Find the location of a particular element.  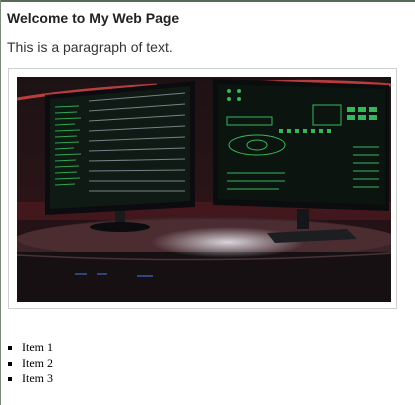

list-item: Item 3 is located at coordinates (30, 379).